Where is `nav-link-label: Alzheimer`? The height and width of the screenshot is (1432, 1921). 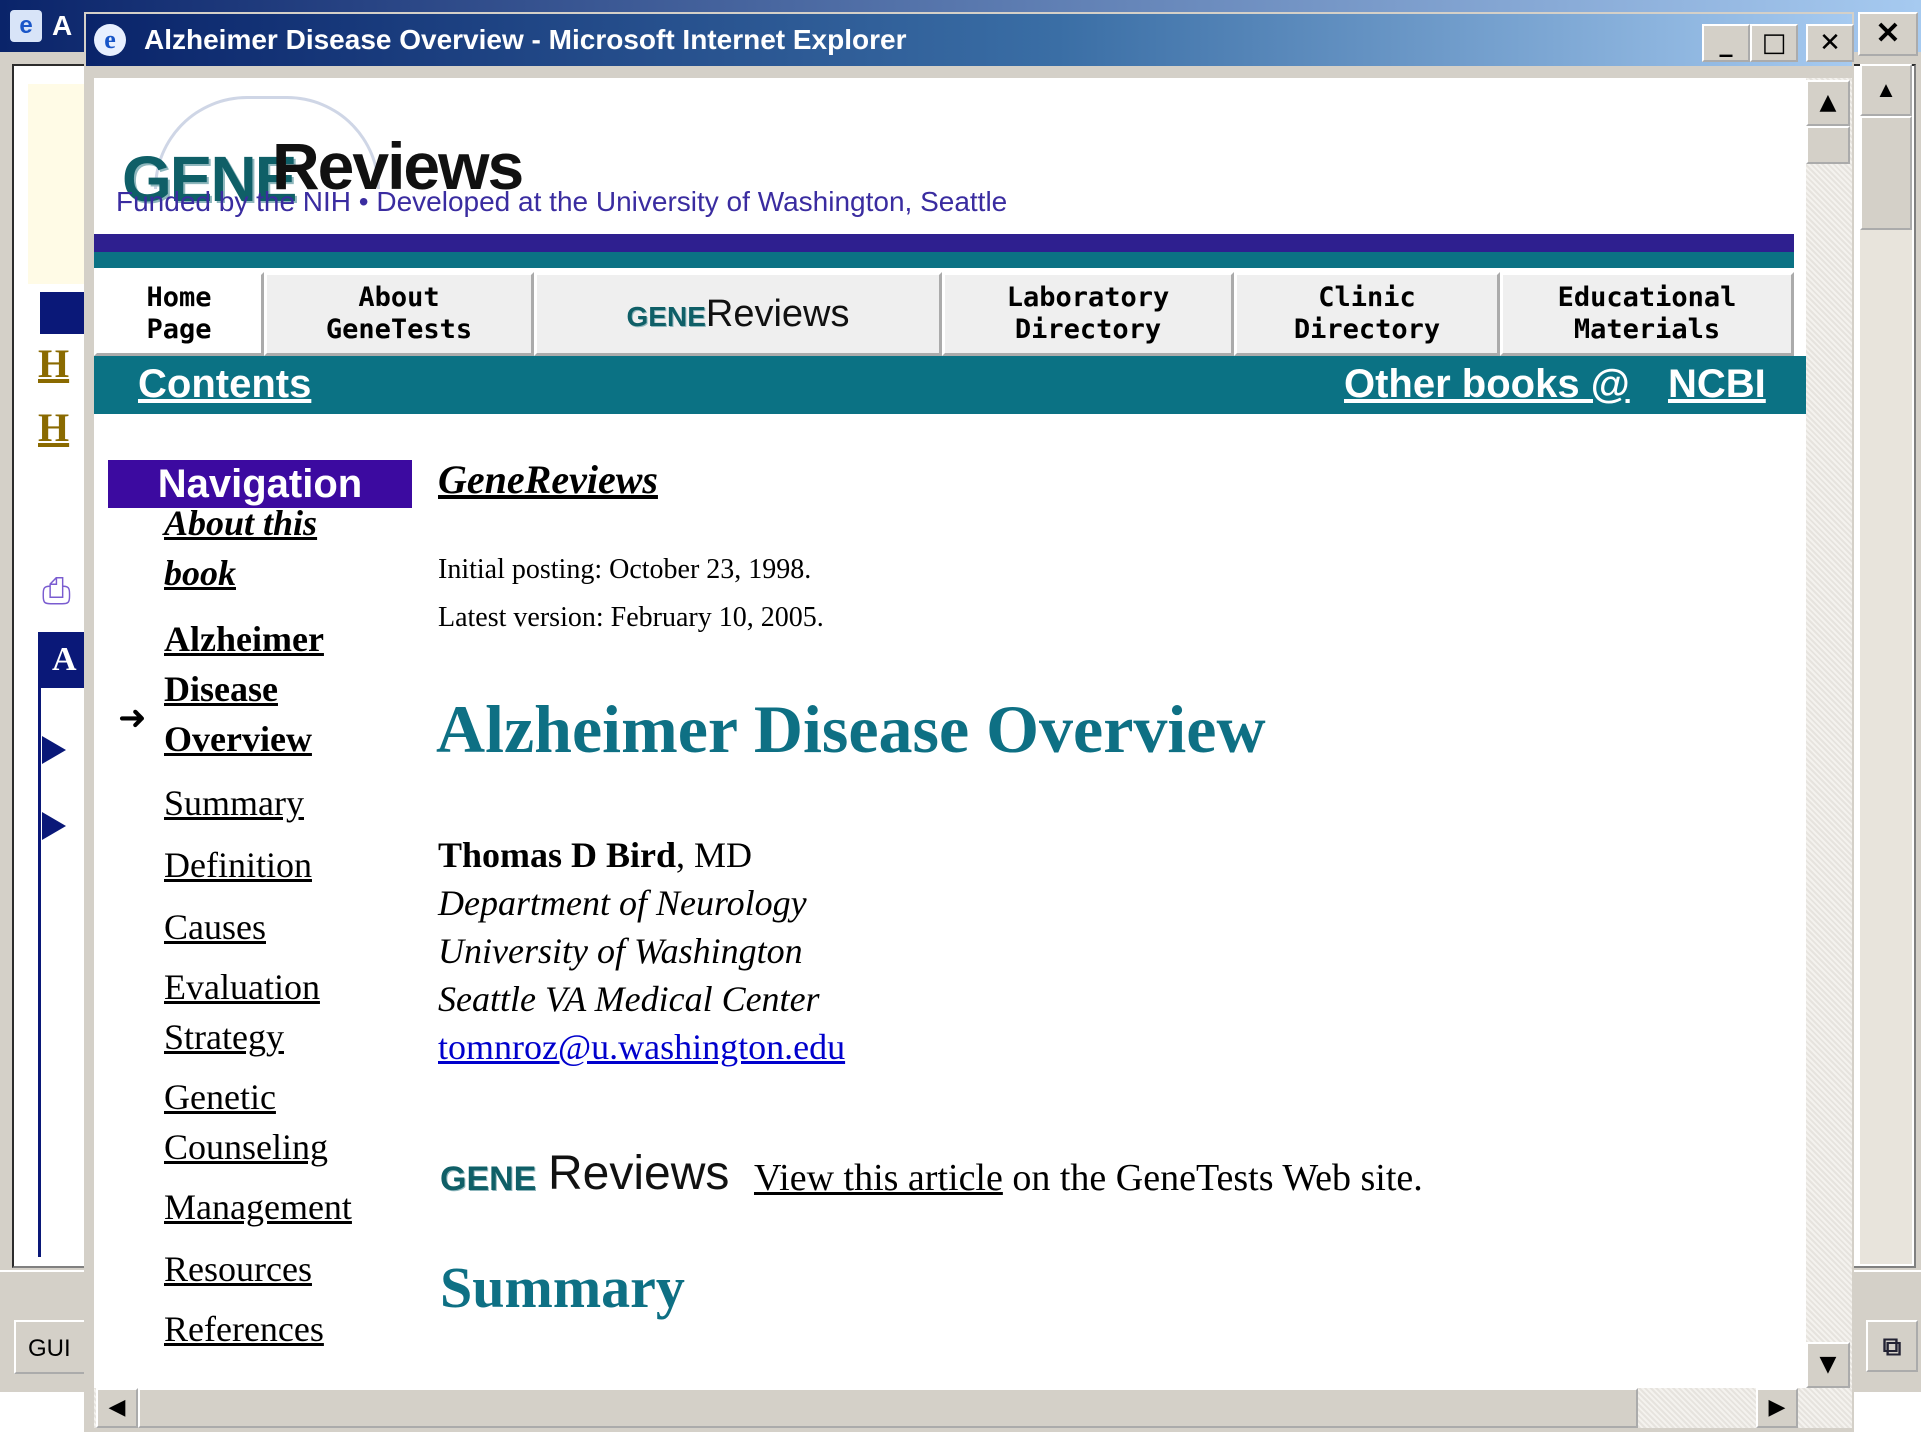
nav-link-label: Alzheimer is located at coordinates (244, 639).